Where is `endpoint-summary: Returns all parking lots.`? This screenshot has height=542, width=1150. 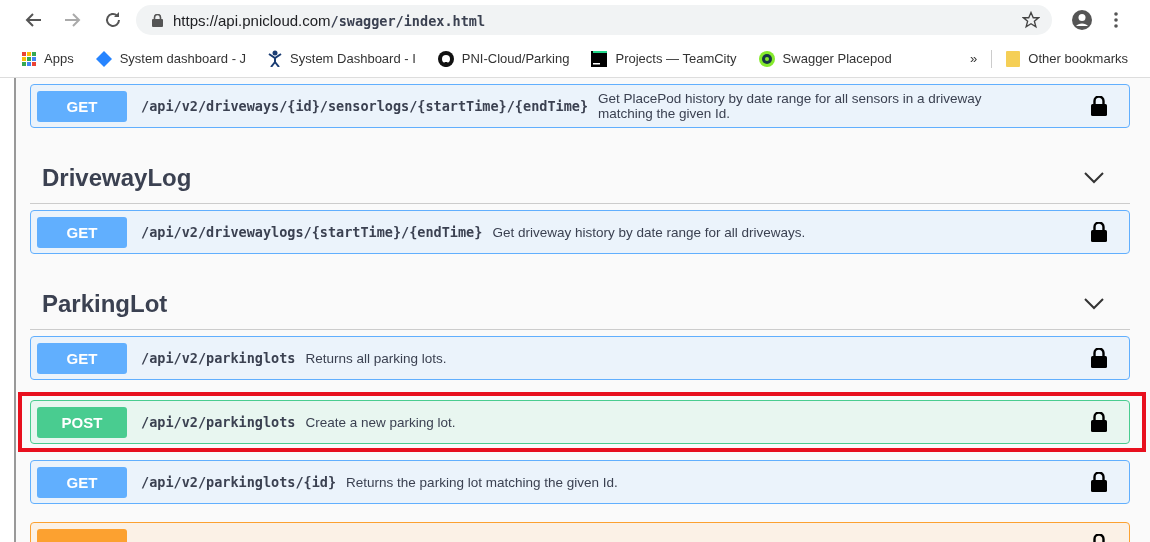 endpoint-summary: Returns all parking lots. is located at coordinates (376, 358).